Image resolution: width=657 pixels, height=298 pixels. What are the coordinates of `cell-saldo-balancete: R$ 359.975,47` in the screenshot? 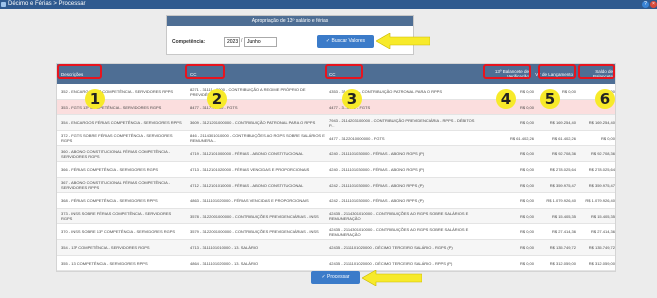 It's located at (601, 185).